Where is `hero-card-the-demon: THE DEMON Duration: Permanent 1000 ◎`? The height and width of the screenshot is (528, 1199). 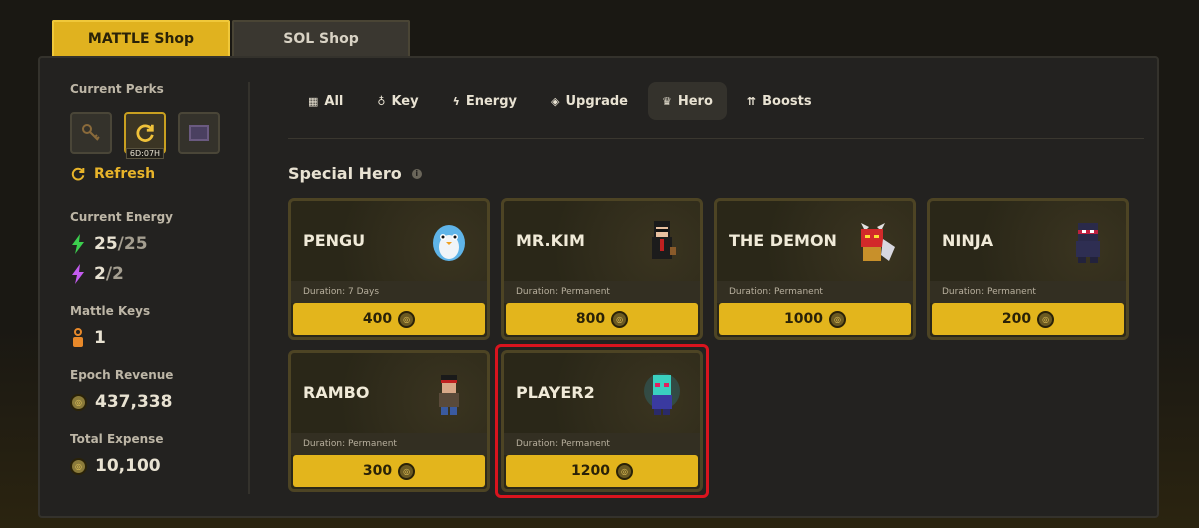 hero-card-the-demon: THE DEMON Duration: Permanent 1000 ◎ is located at coordinates (815, 269).